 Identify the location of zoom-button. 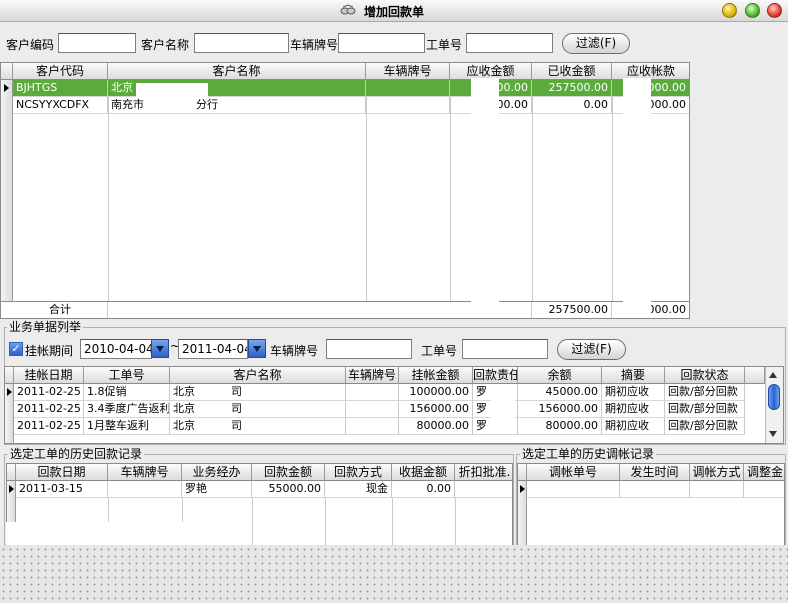
(752, 10).